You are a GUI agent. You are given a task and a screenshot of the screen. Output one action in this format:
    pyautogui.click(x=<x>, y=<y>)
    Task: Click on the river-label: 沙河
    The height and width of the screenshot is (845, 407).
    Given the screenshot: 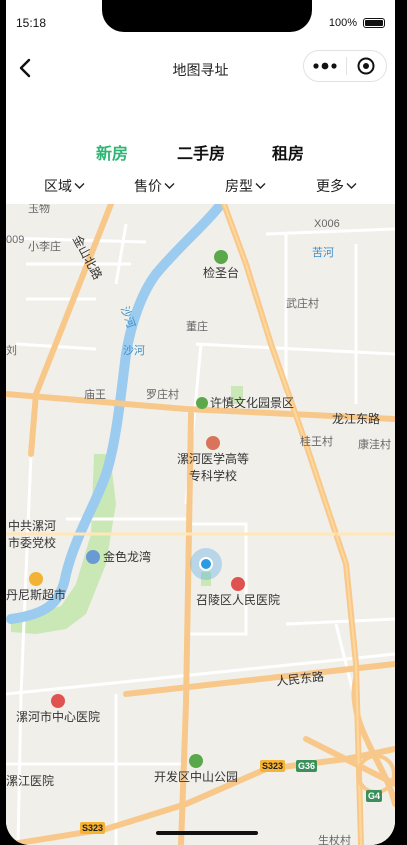 What is the action you would take?
    pyautogui.click(x=134, y=351)
    